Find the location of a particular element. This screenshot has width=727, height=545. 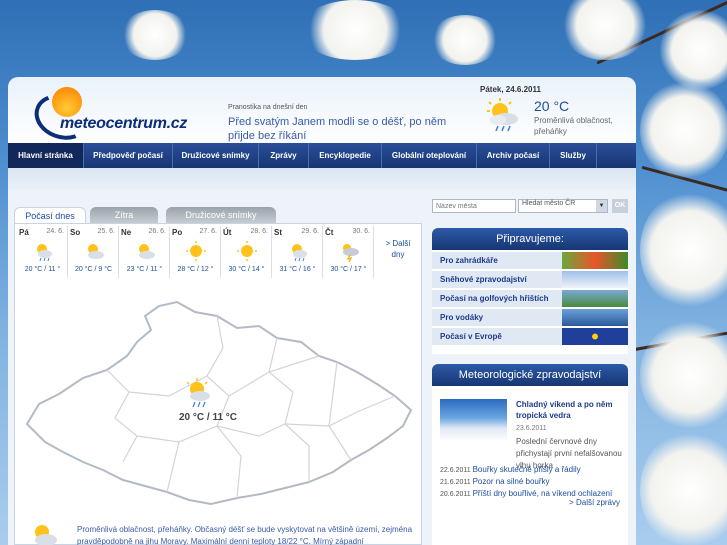

coming-soon-label: Pro vodáky is located at coordinates (462, 317).